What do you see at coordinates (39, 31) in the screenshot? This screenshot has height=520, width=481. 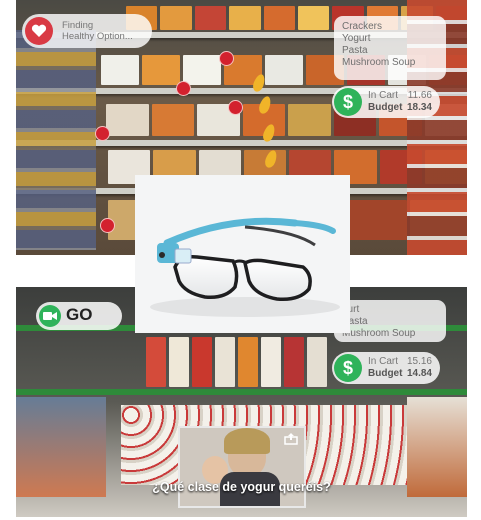 I see `heart-icon` at bounding box center [39, 31].